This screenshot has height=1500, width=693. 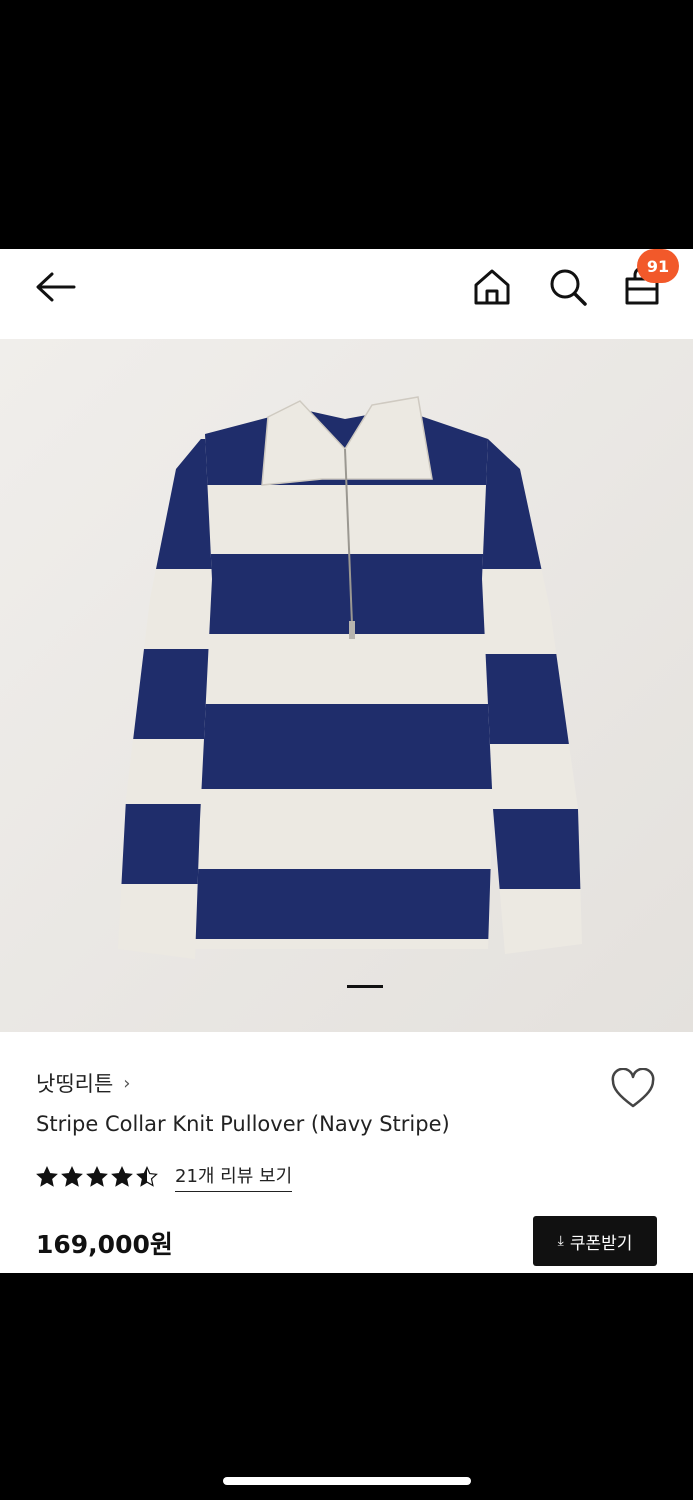 I want to click on home-icon, so click(x=492, y=287).